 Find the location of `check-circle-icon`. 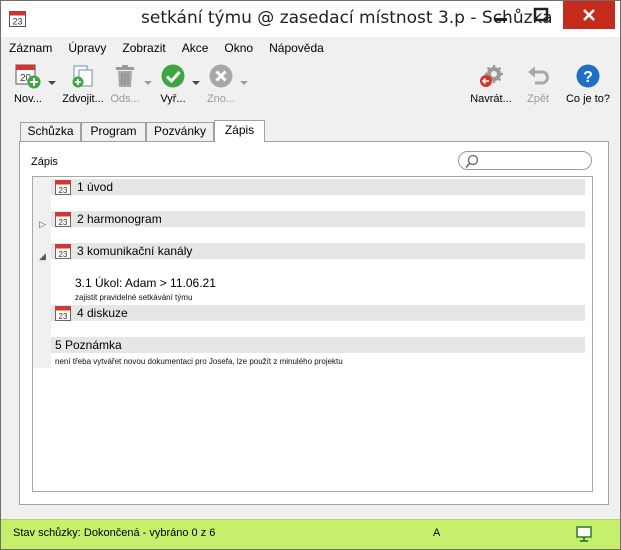

check-circle-icon is located at coordinates (173, 76).